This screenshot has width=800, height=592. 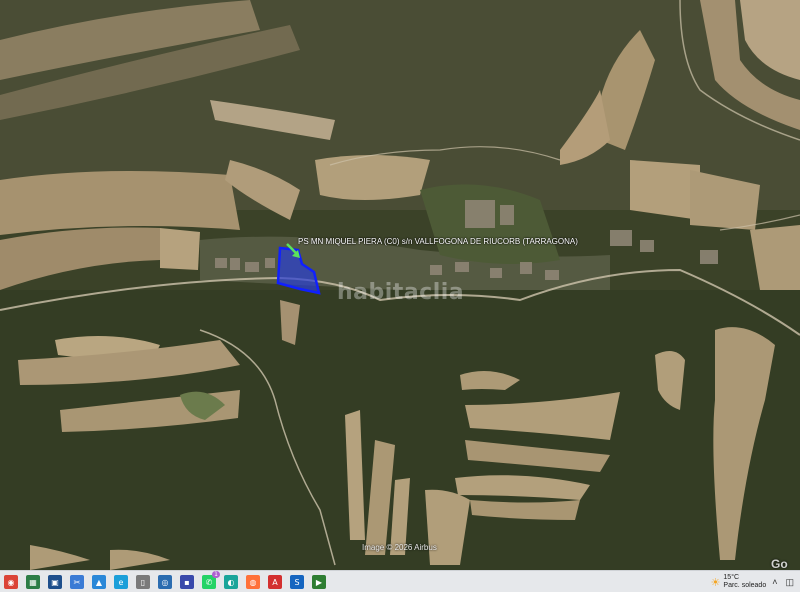 What do you see at coordinates (401, 292) in the screenshot?
I see `watermark-logo: habitaclia` at bounding box center [401, 292].